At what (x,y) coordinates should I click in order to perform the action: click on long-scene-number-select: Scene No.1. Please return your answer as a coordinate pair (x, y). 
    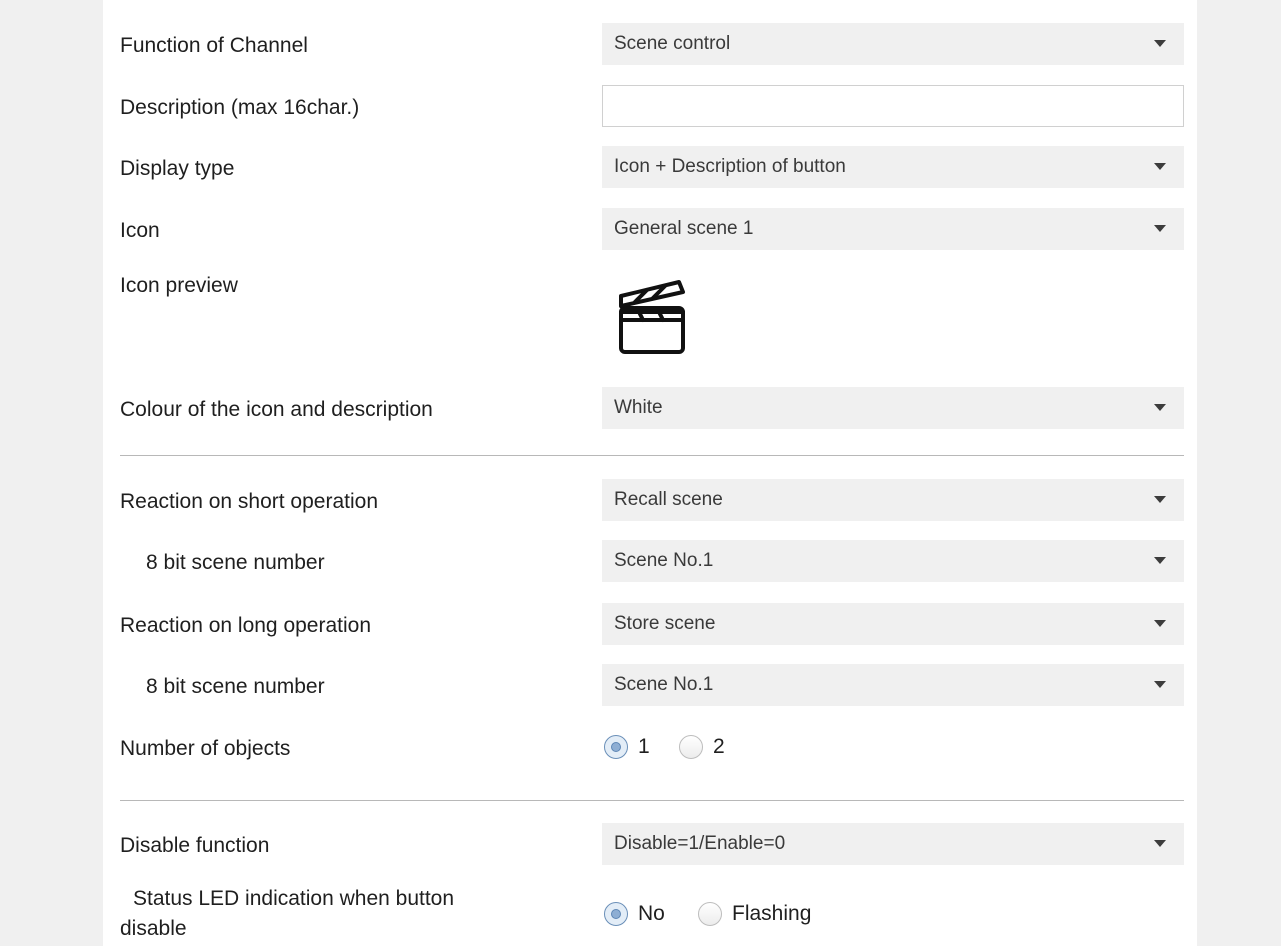
    Looking at the image, I should click on (893, 685).